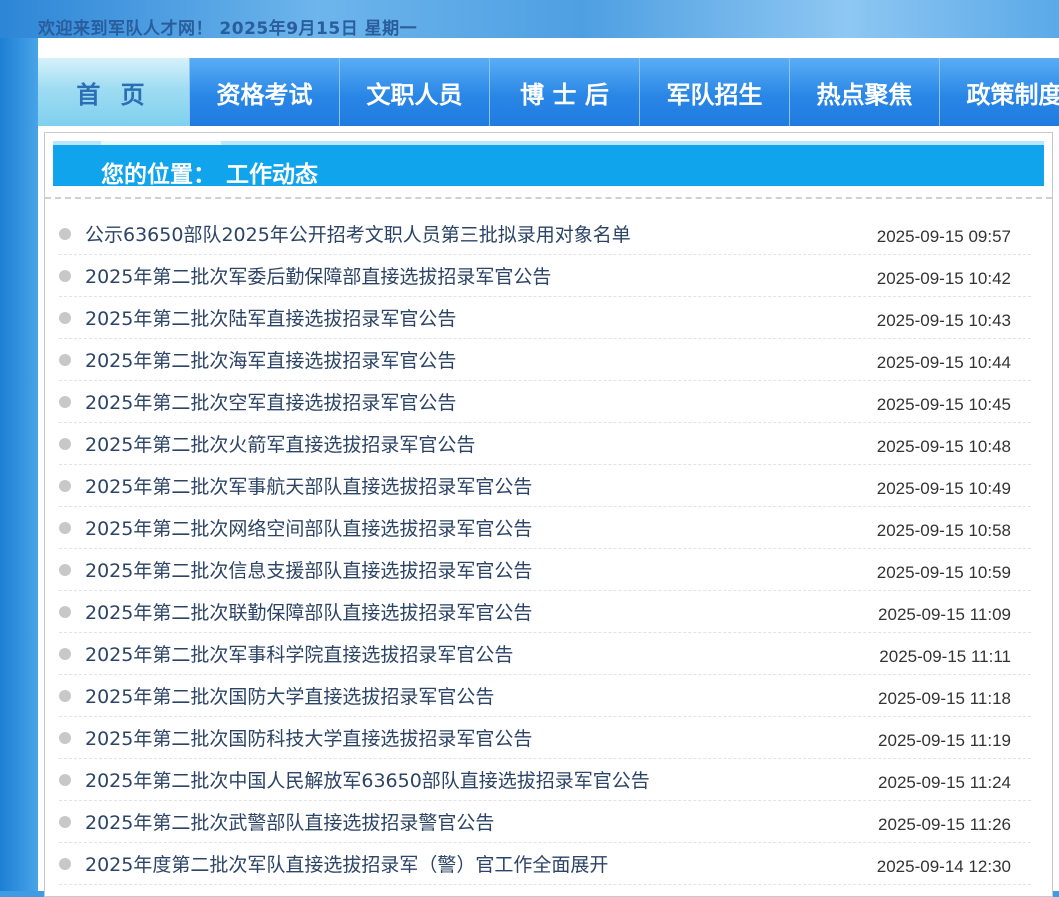  I want to click on list-item: 2025年第二批次武警部队直接选拔招录警官公告 2025-09-15 11:26, so click(545, 822).